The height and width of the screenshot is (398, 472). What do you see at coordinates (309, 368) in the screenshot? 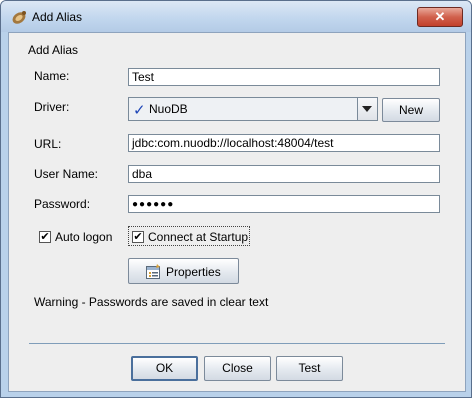
I see `test-button: Test` at bounding box center [309, 368].